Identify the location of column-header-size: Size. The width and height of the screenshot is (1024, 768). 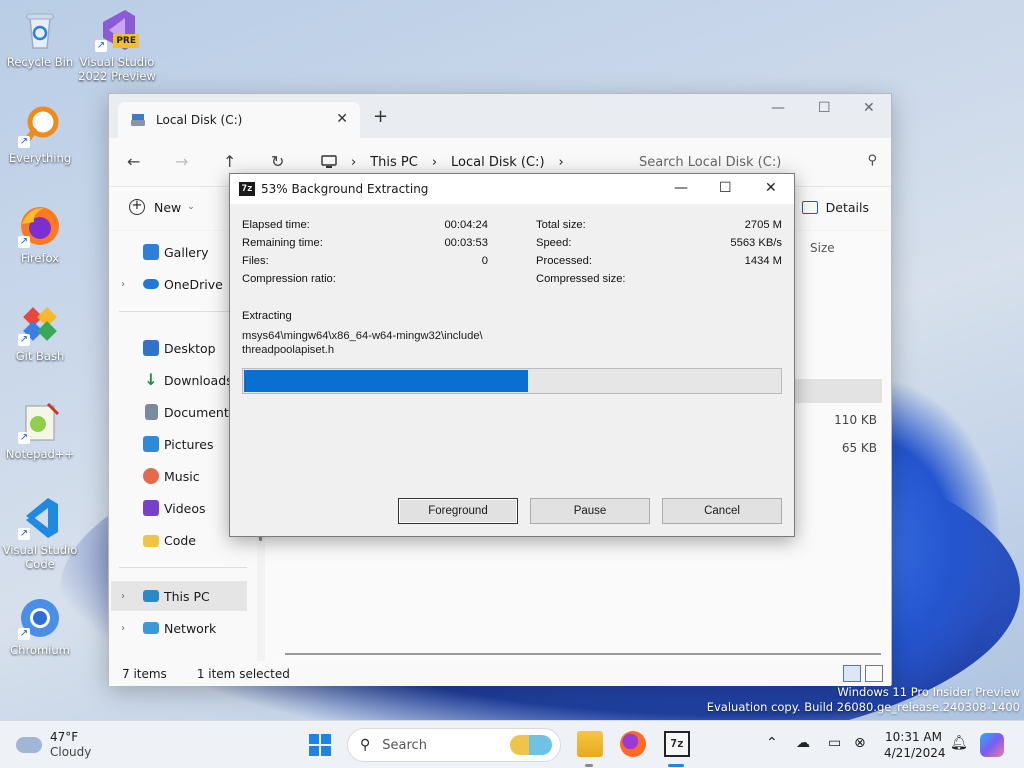
(822, 248).